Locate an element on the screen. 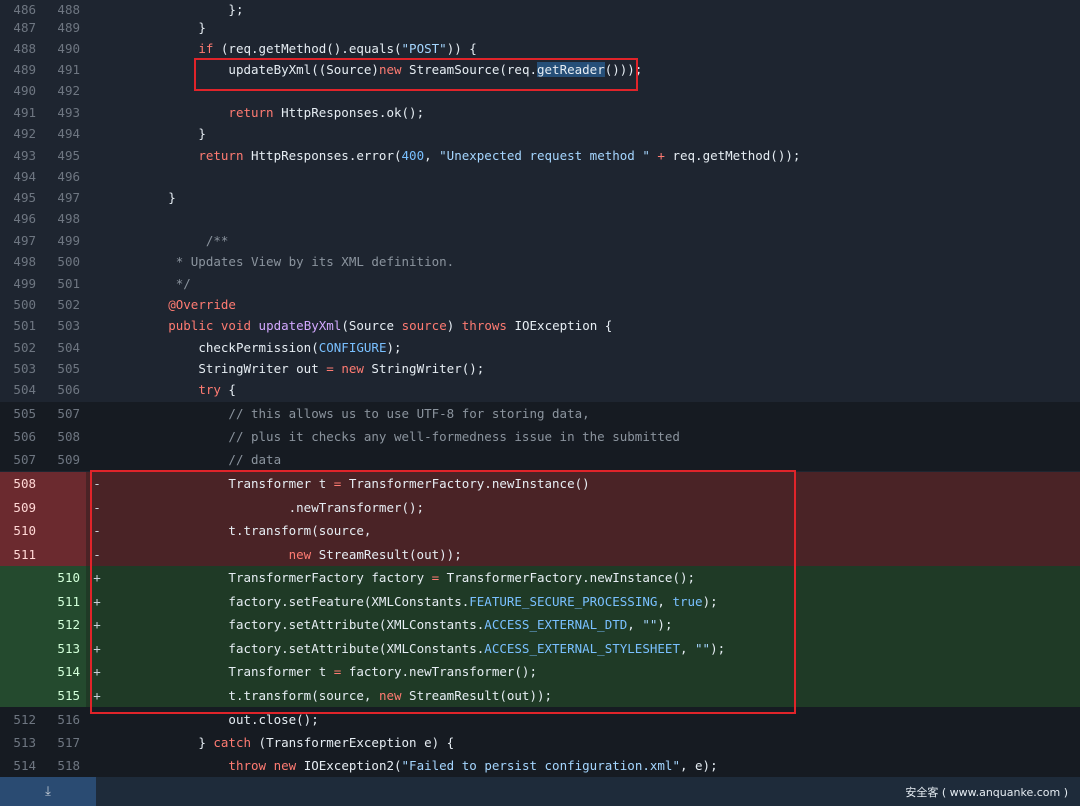 The image size is (1080, 806). old-line-number: 487 is located at coordinates (21, 27).